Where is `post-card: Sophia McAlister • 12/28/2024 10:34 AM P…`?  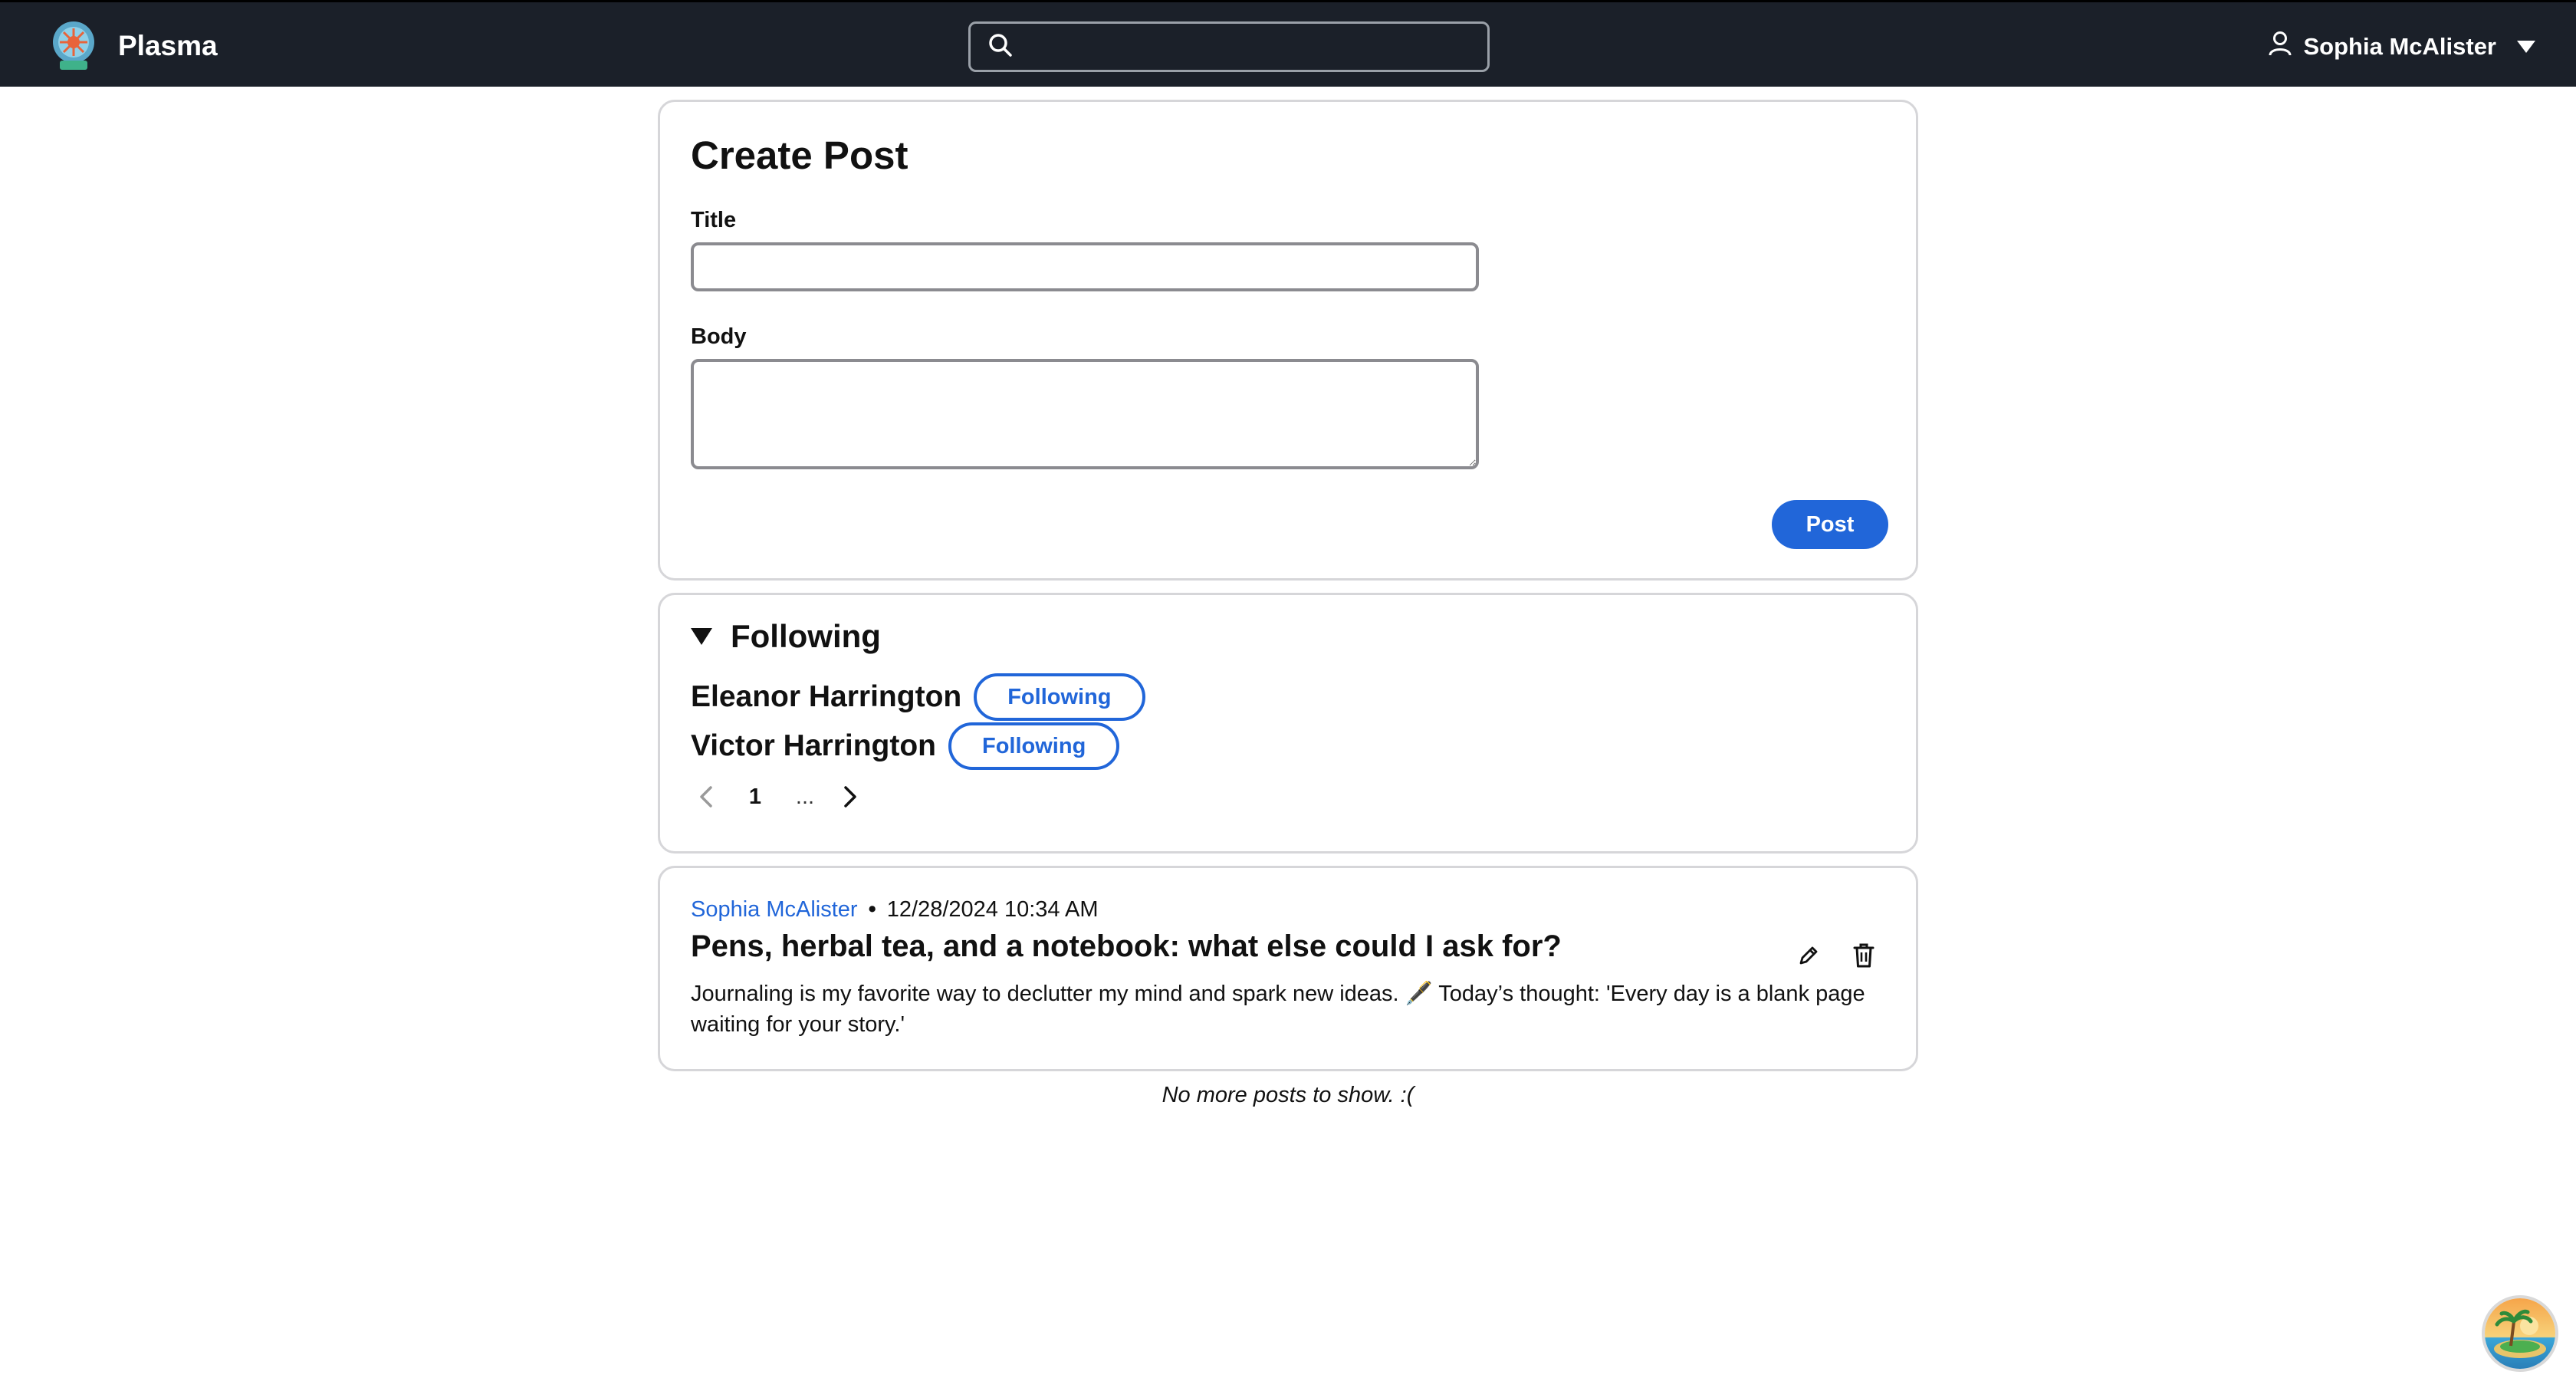 post-card: Sophia McAlister • 12/28/2024 10:34 AM P… is located at coordinates (1288, 968).